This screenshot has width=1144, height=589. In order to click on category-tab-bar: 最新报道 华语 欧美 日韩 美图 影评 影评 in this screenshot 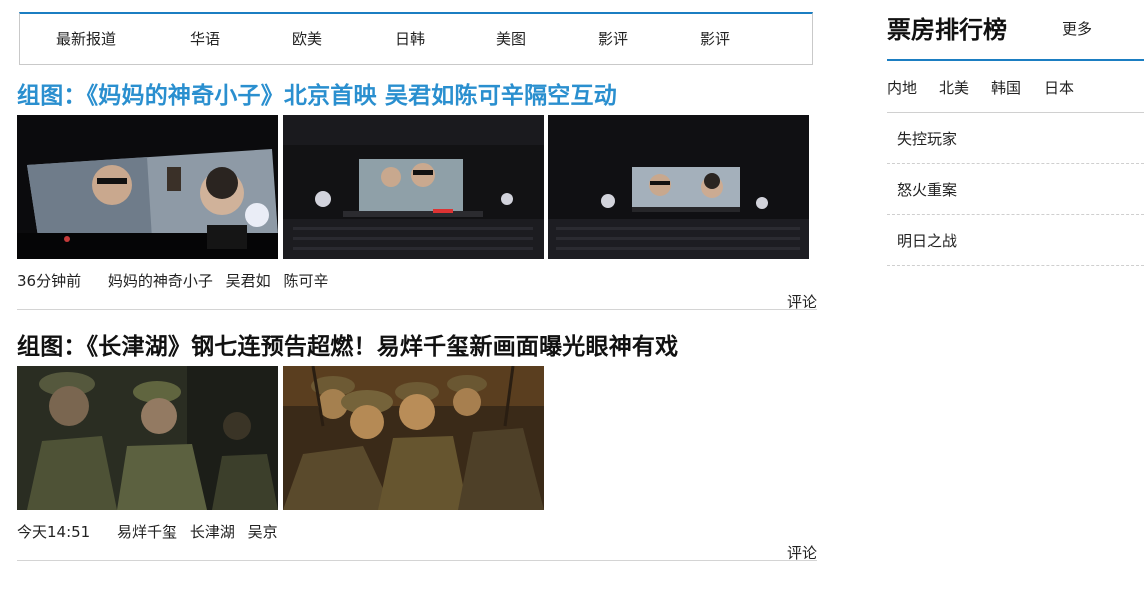, I will do `click(416, 38)`.